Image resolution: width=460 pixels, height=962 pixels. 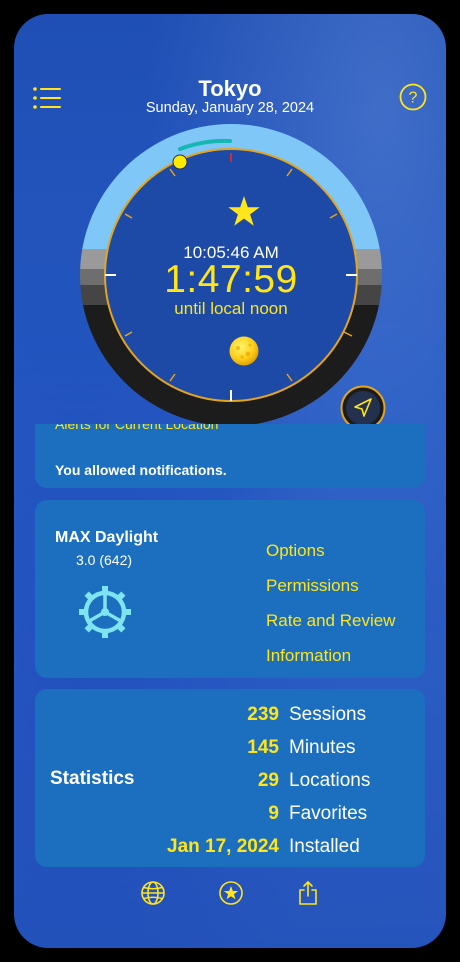 What do you see at coordinates (223, 846) in the screenshot?
I see `stat-value: Jan 17, 2024` at bounding box center [223, 846].